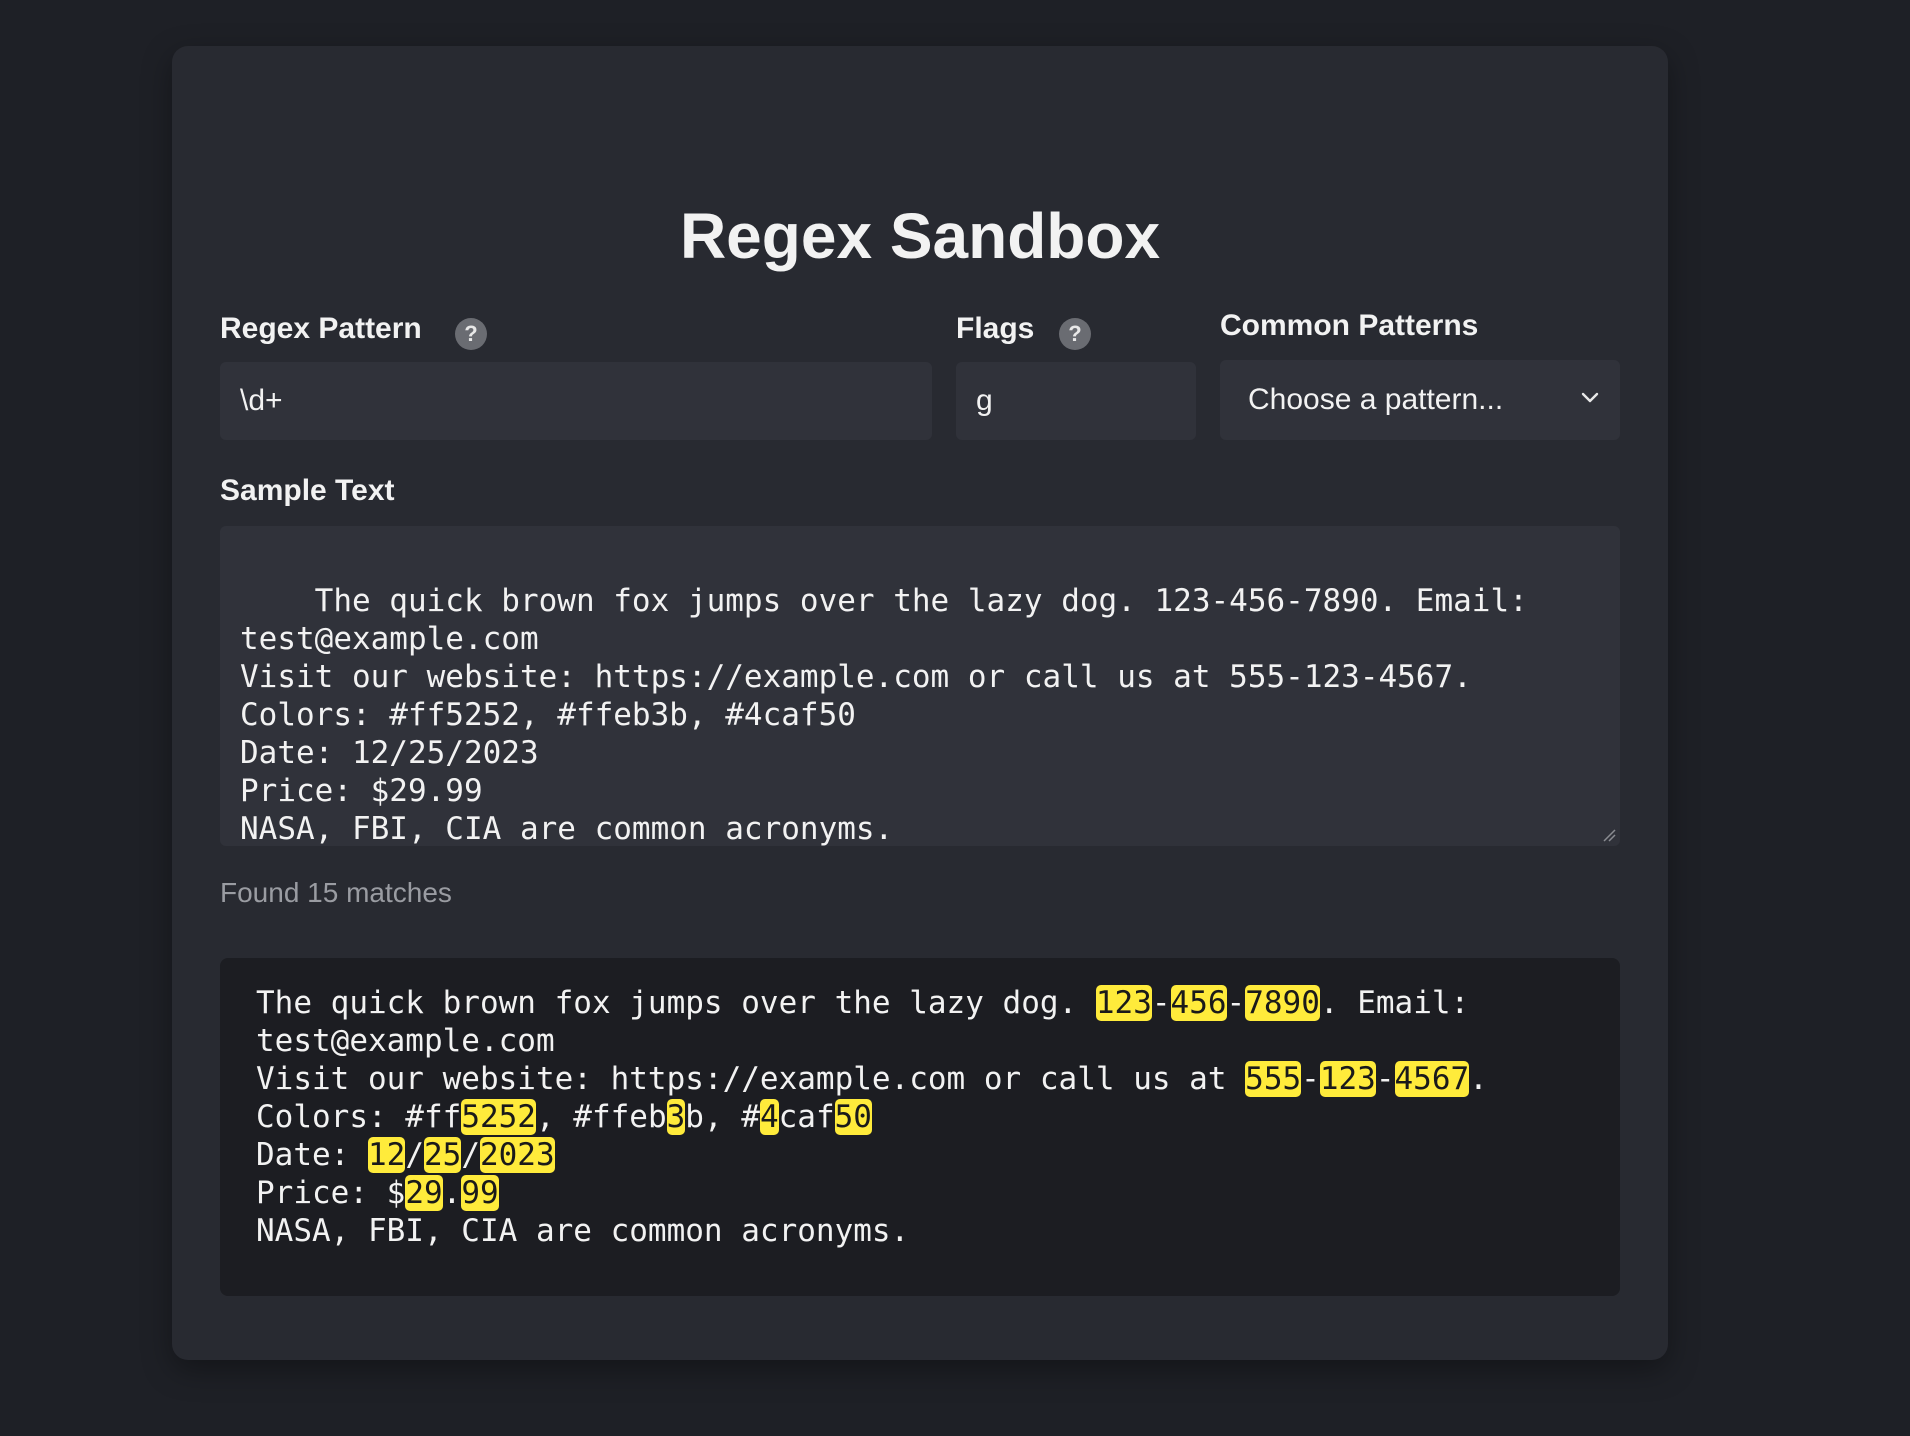 The width and height of the screenshot is (1910, 1436). Describe the element at coordinates (321, 328) in the screenshot. I see `pattern-label: Regex Pattern` at that location.